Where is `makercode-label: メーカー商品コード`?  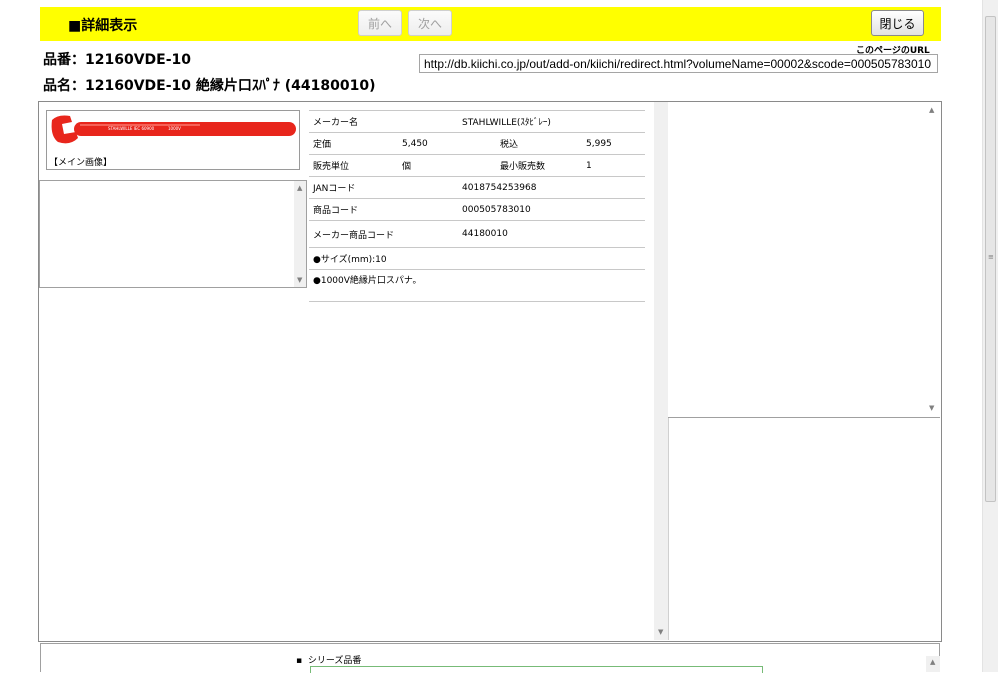 makercode-label: メーカー商品コード is located at coordinates (354, 234).